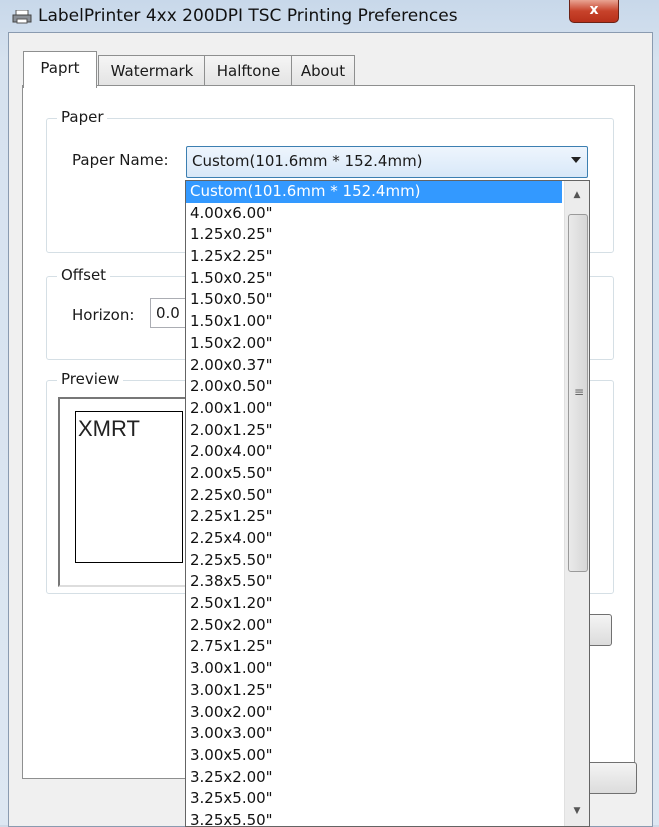 The image size is (659, 827). I want to click on tab-watermark: Watermark, so click(152, 70).